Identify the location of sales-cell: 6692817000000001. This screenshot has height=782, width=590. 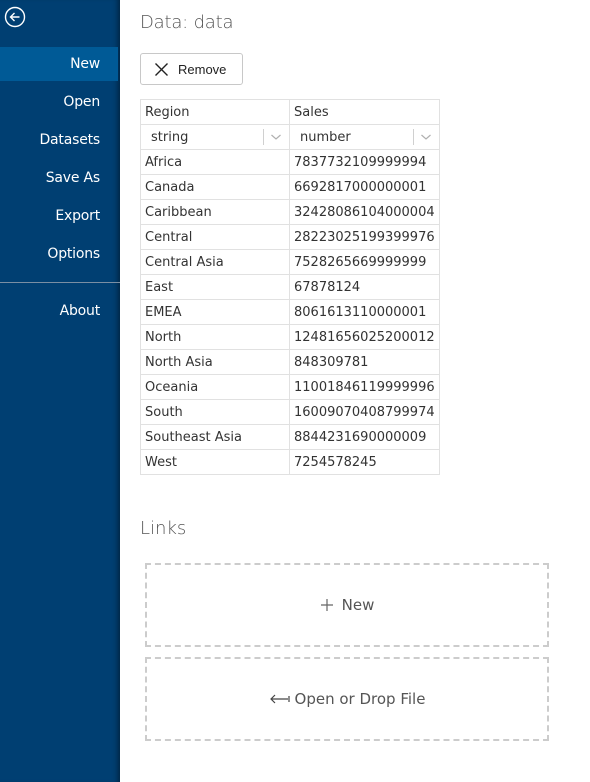
(364, 187).